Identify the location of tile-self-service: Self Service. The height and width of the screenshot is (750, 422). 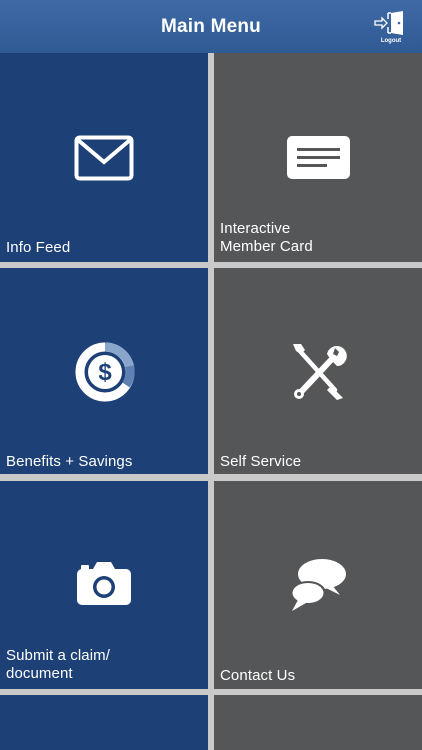
(318, 371).